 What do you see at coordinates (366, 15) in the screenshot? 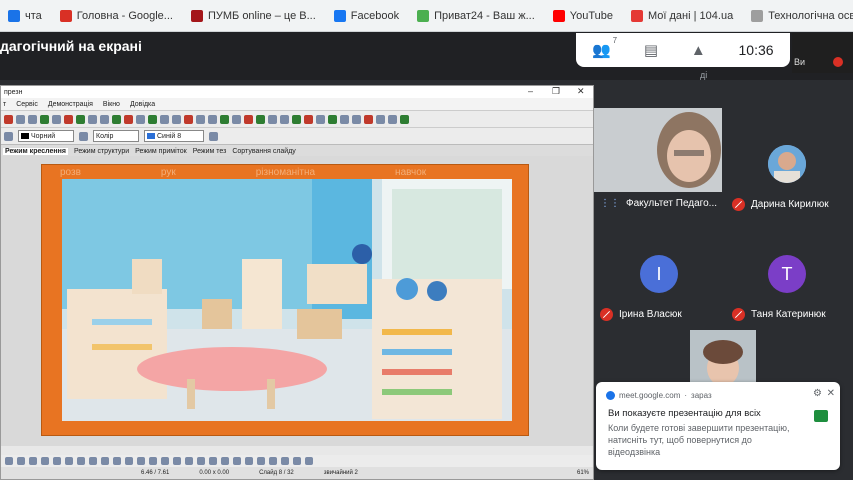
I see `bookmark-3: Facebook` at bounding box center [366, 15].